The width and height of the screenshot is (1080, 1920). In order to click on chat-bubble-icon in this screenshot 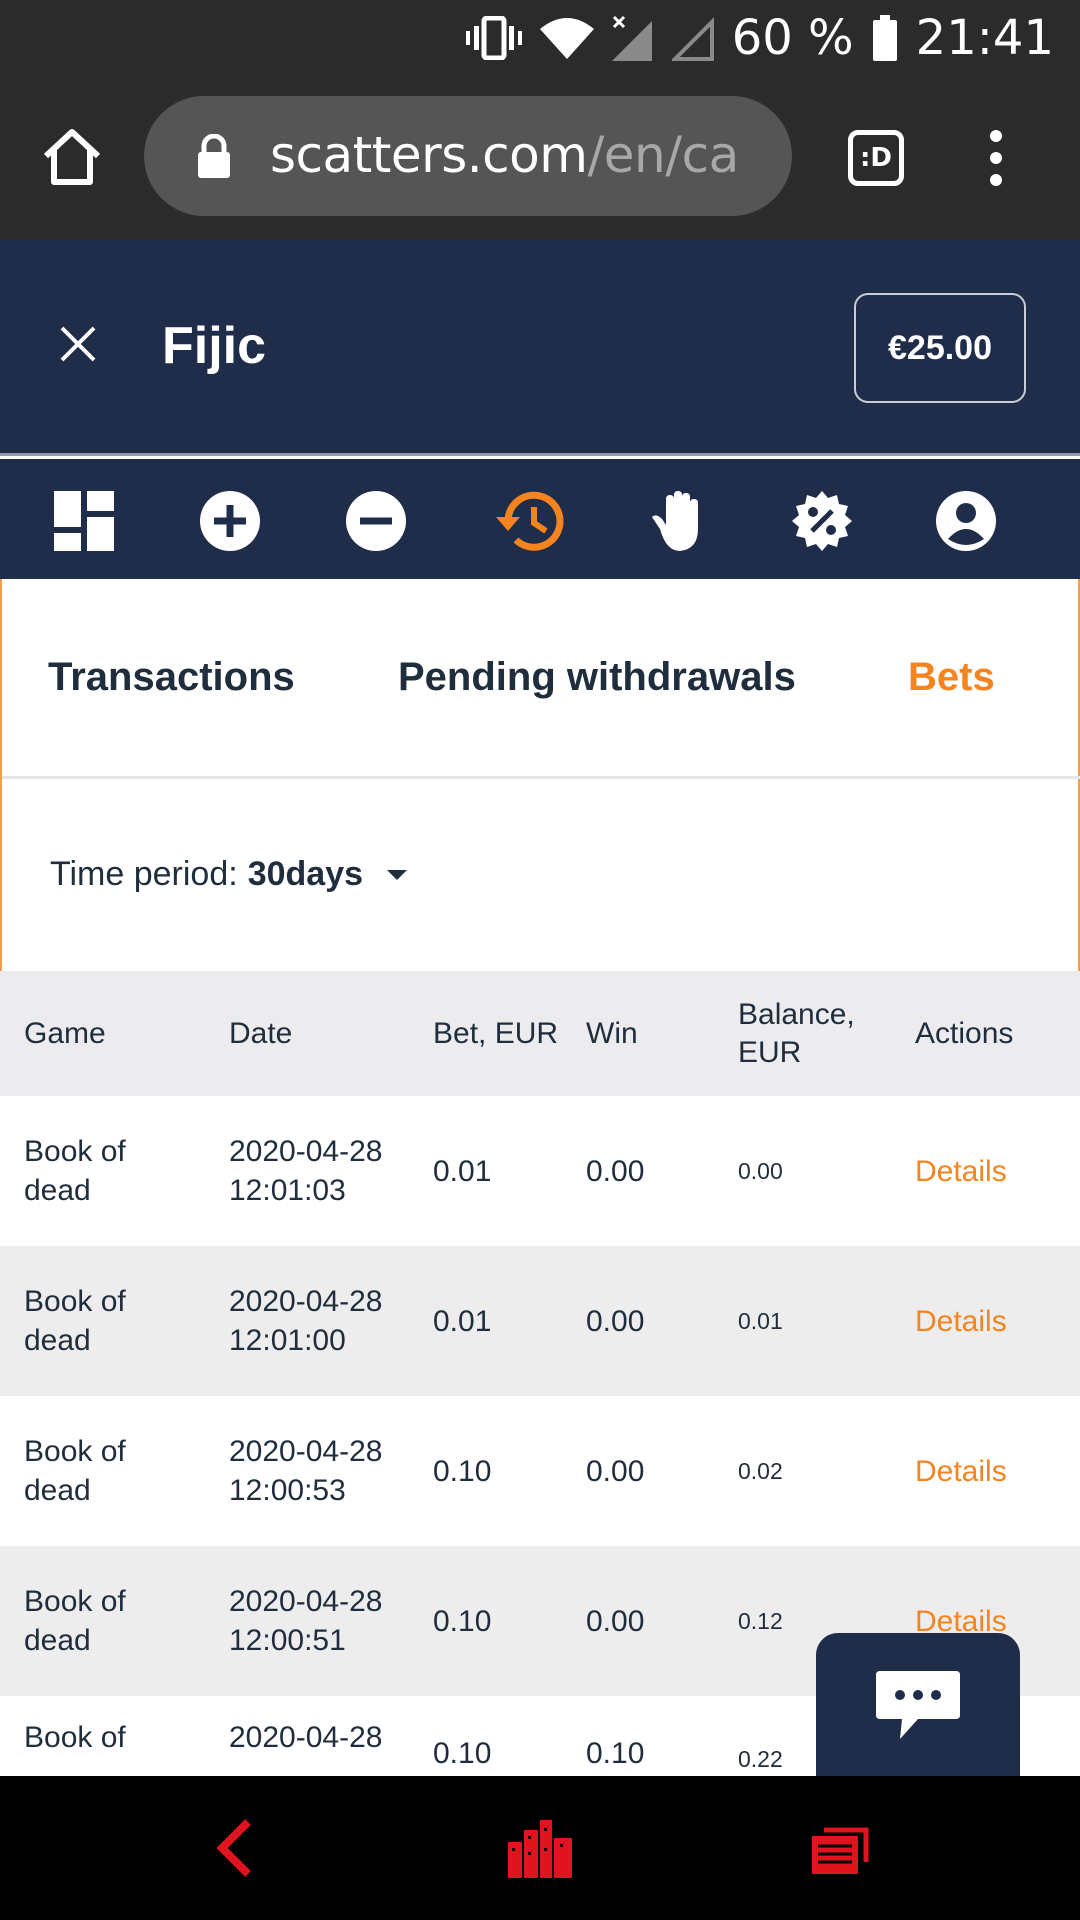, I will do `click(918, 1705)`.